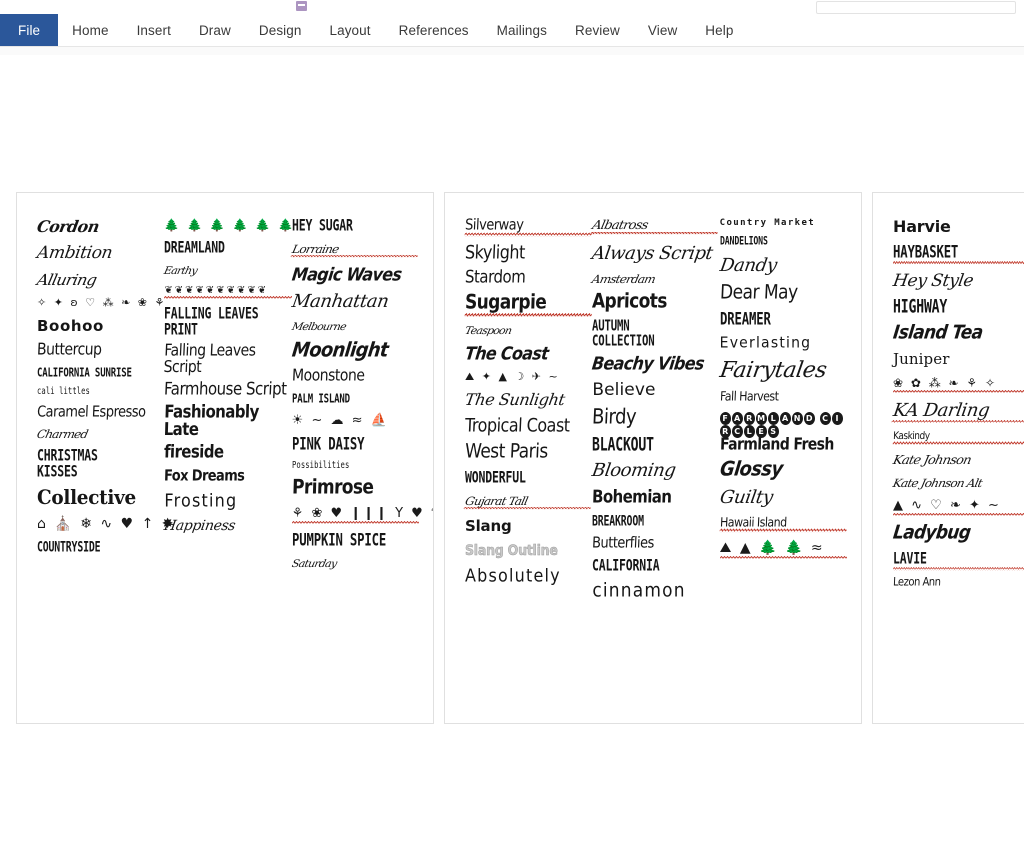 The height and width of the screenshot is (859, 1024). What do you see at coordinates (86, 496) in the screenshot?
I see `font-specimen-entry: Collective` at bounding box center [86, 496].